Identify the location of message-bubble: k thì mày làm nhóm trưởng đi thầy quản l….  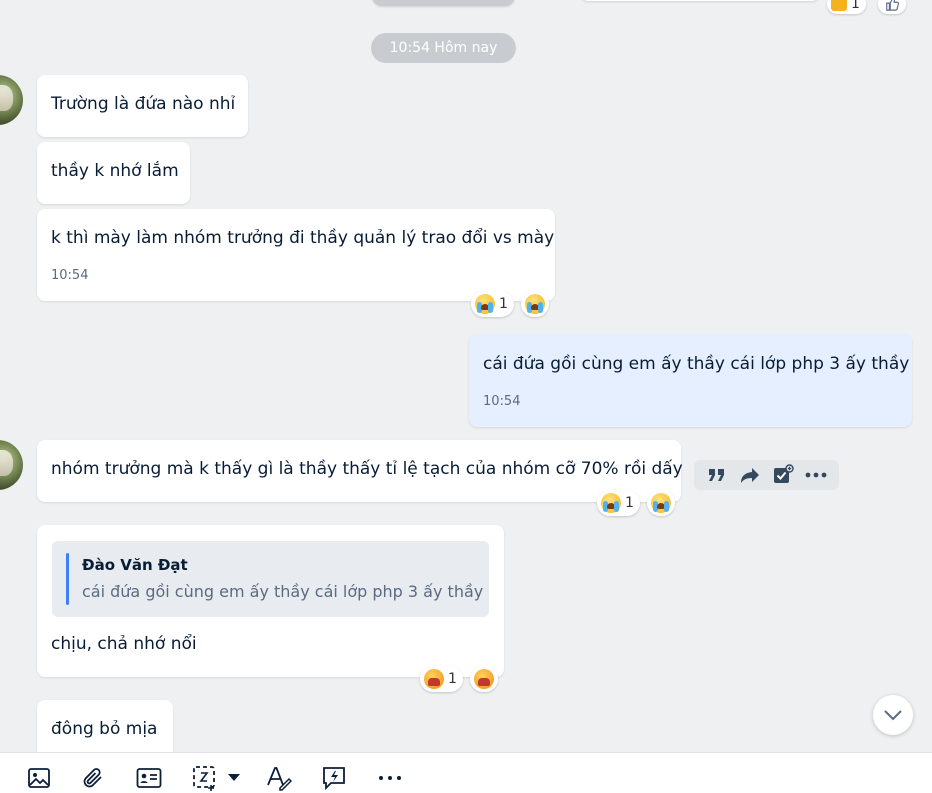
(296, 255).